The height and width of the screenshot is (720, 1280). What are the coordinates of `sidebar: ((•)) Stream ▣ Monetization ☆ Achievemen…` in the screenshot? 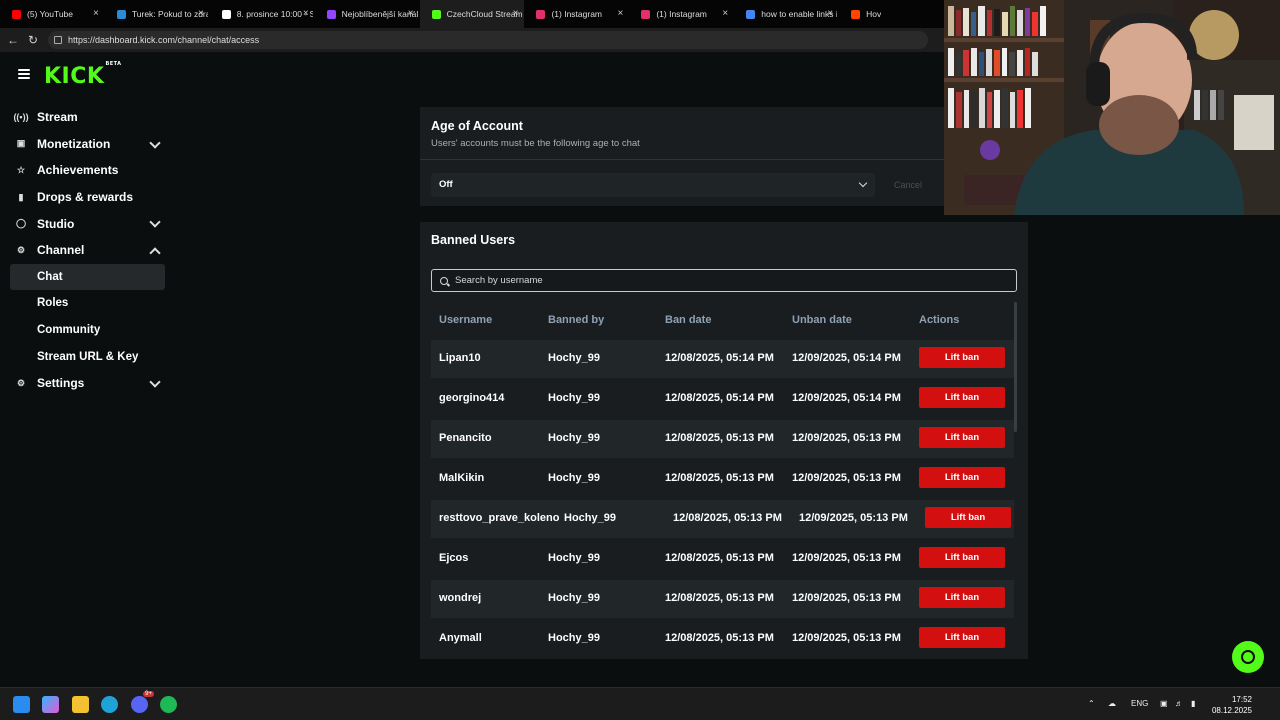 It's located at (87, 250).